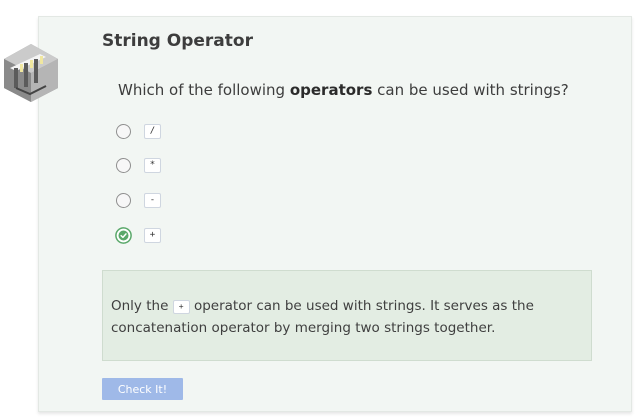 The image size is (644, 420). I want to click on exercise-title: String Operator, so click(177, 41).